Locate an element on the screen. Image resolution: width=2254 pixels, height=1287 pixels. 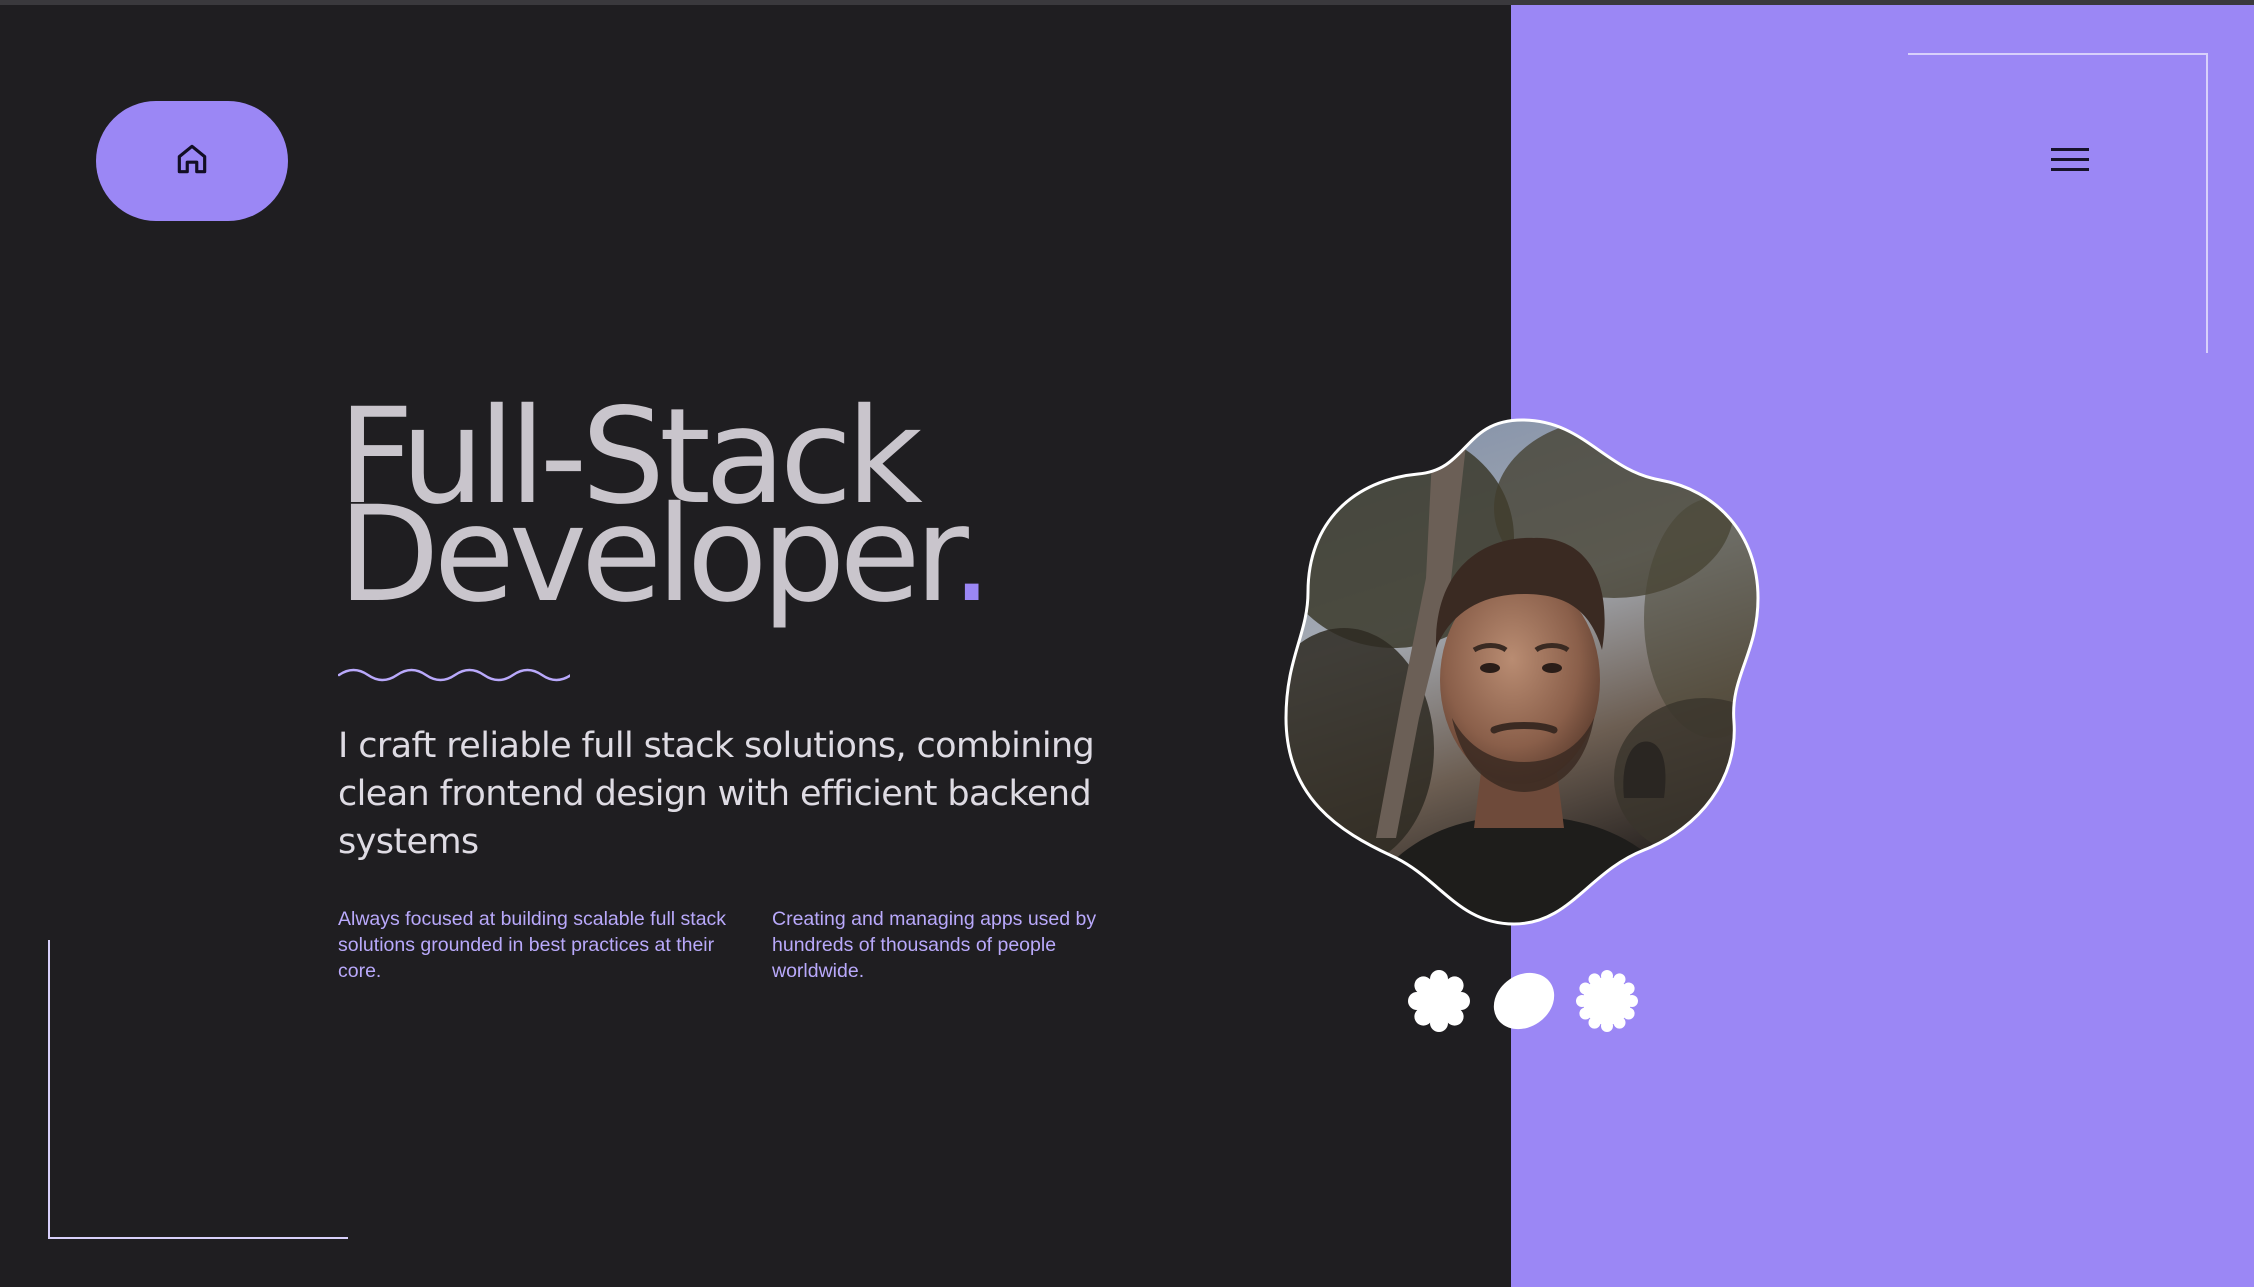
squiggle-divider is located at coordinates (454, 675).